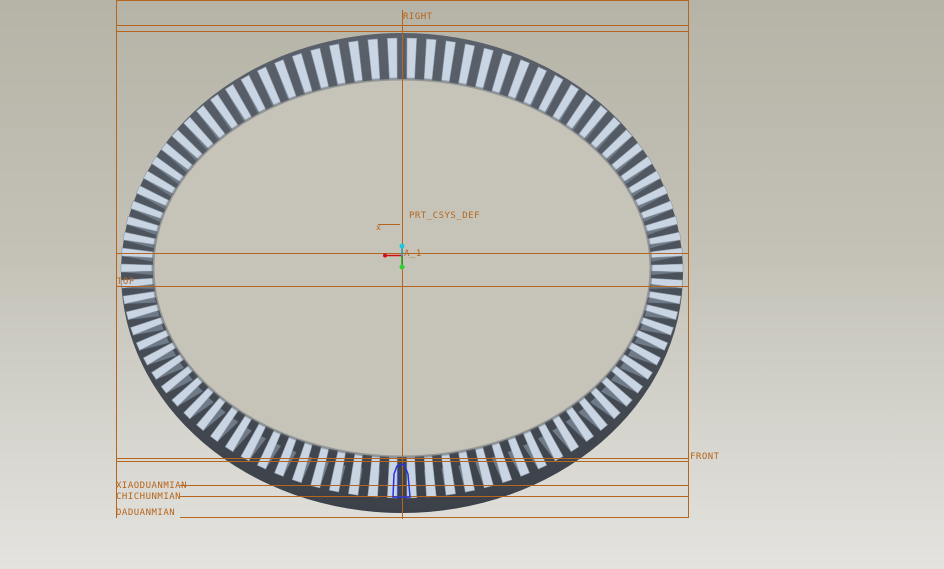  Describe the element at coordinates (378, 227) in the screenshot. I see `csys-x-label: x` at that location.